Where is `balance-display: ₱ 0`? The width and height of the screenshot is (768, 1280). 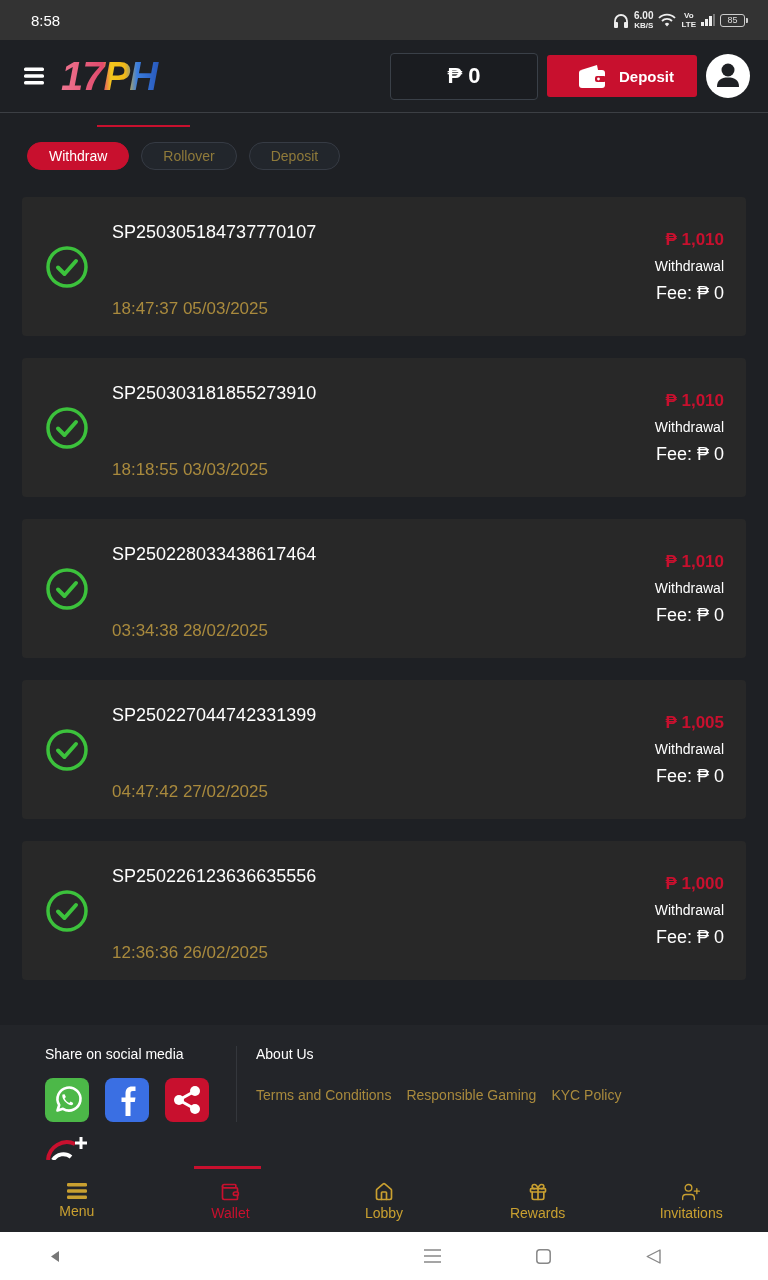 balance-display: ₱ 0 is located at coordinates (464, 76).